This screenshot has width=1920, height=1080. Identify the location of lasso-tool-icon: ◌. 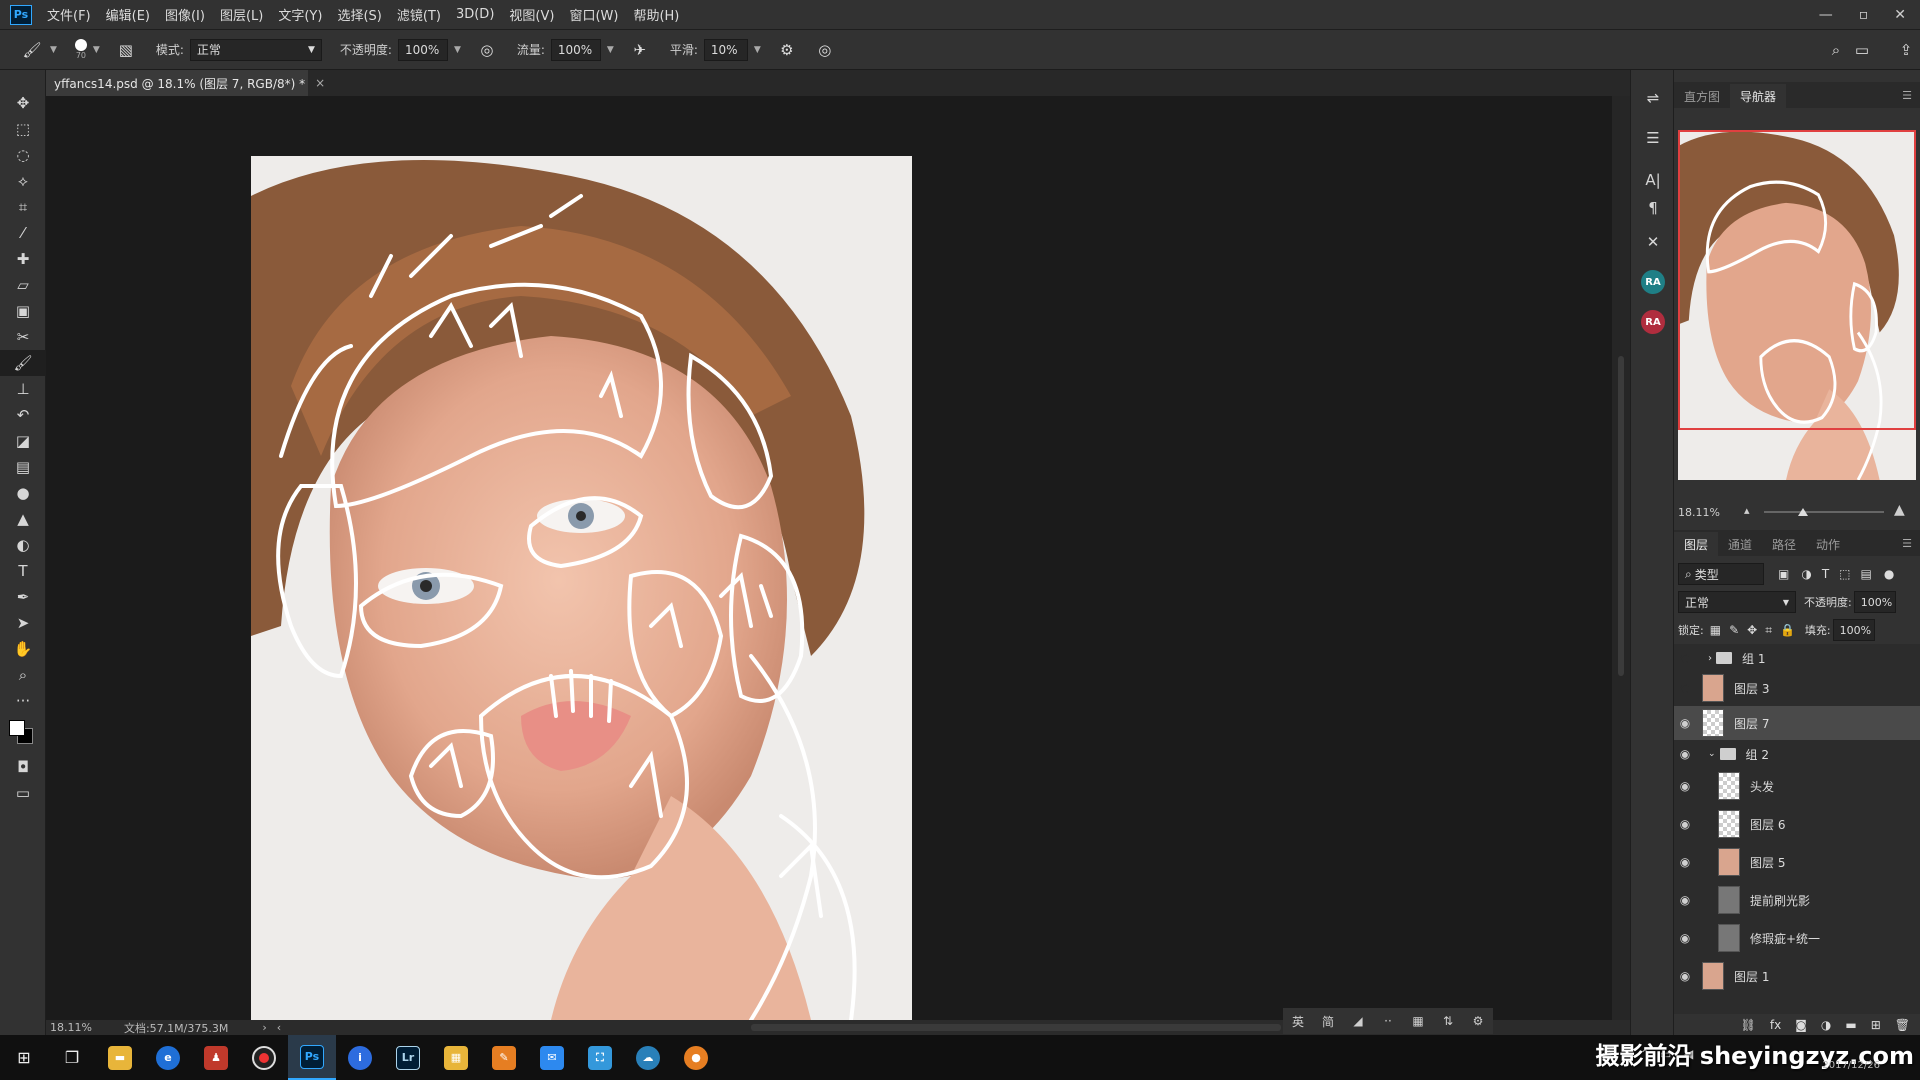
(23, 155).